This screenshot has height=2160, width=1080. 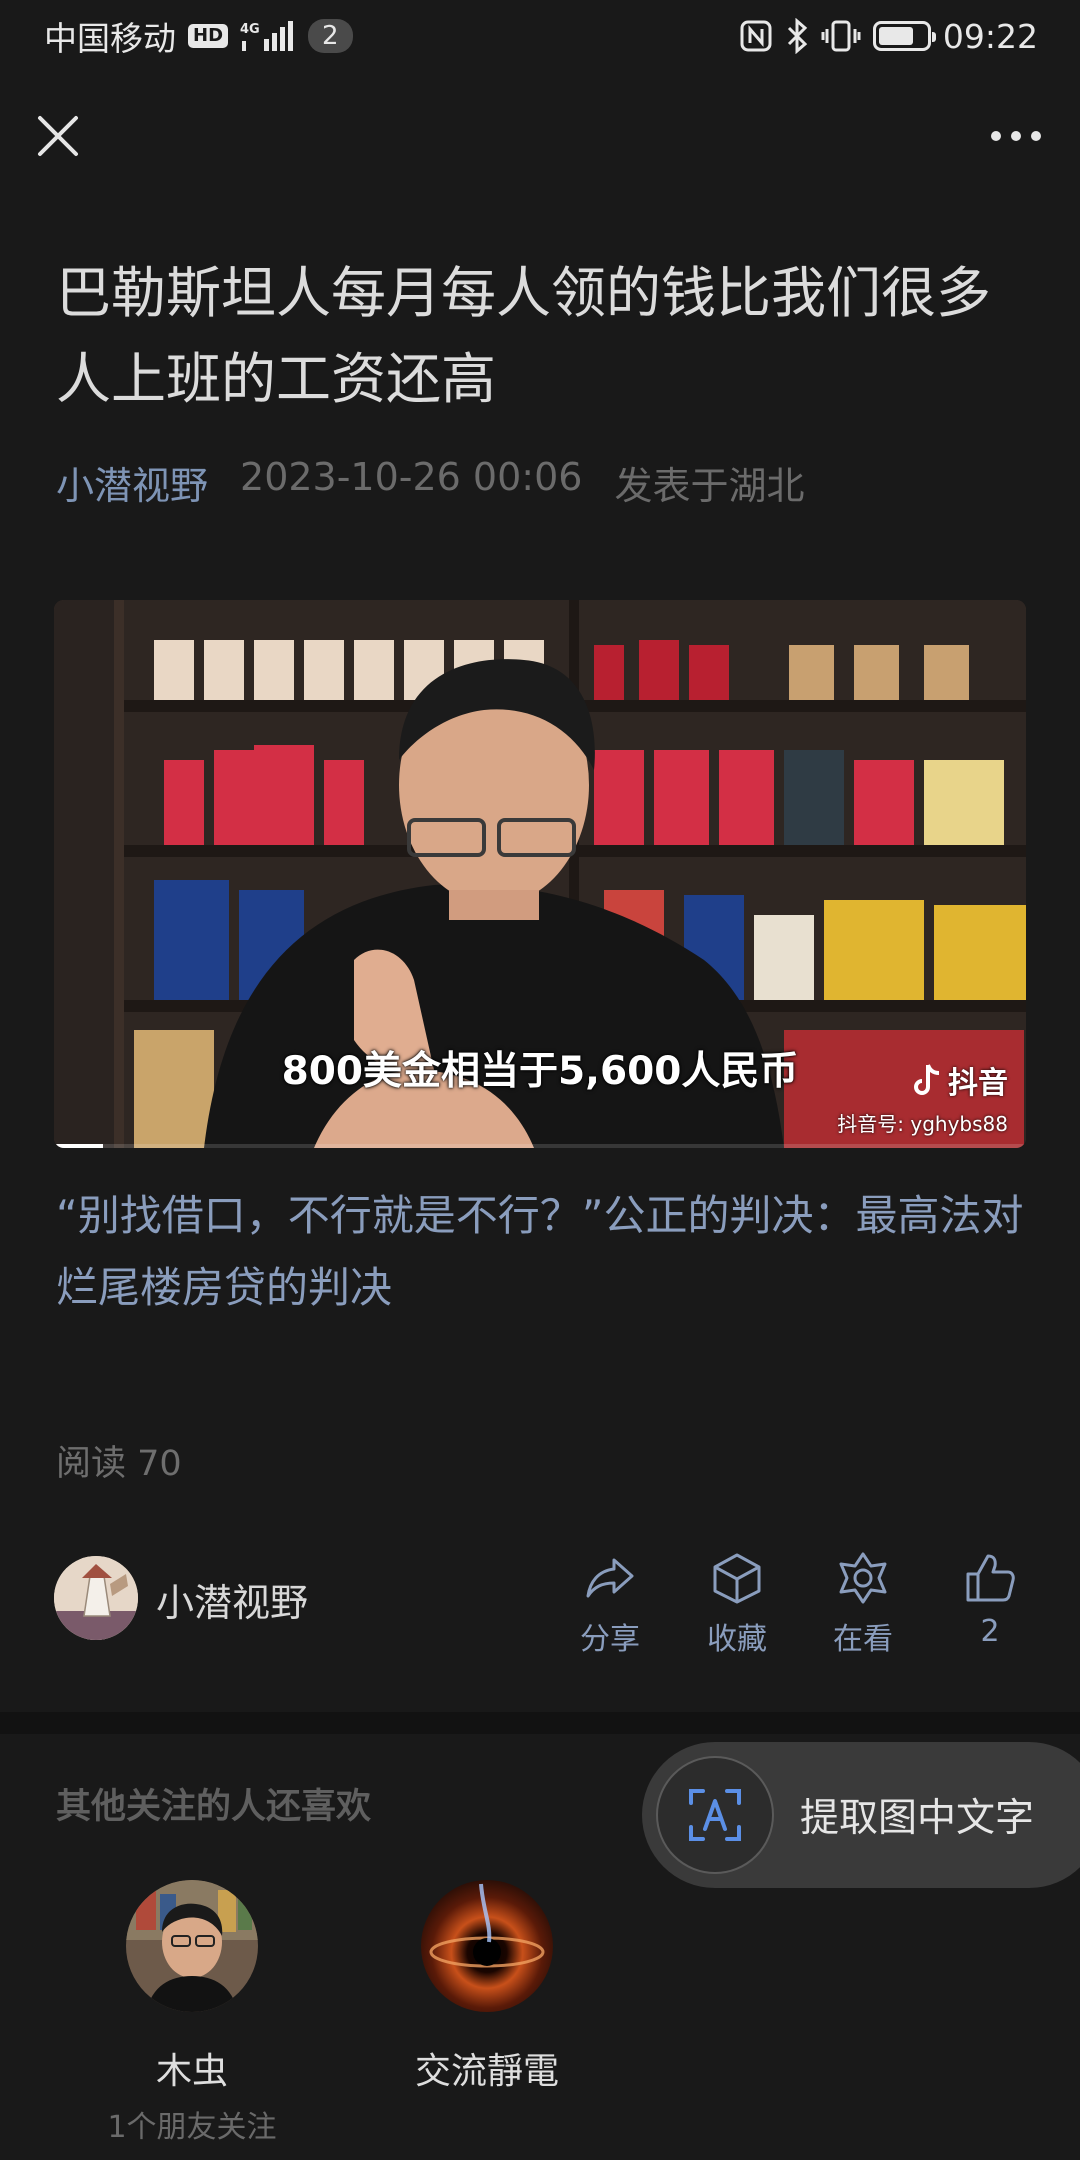 I want to click on battery-icon, so click(x=904, y=36).